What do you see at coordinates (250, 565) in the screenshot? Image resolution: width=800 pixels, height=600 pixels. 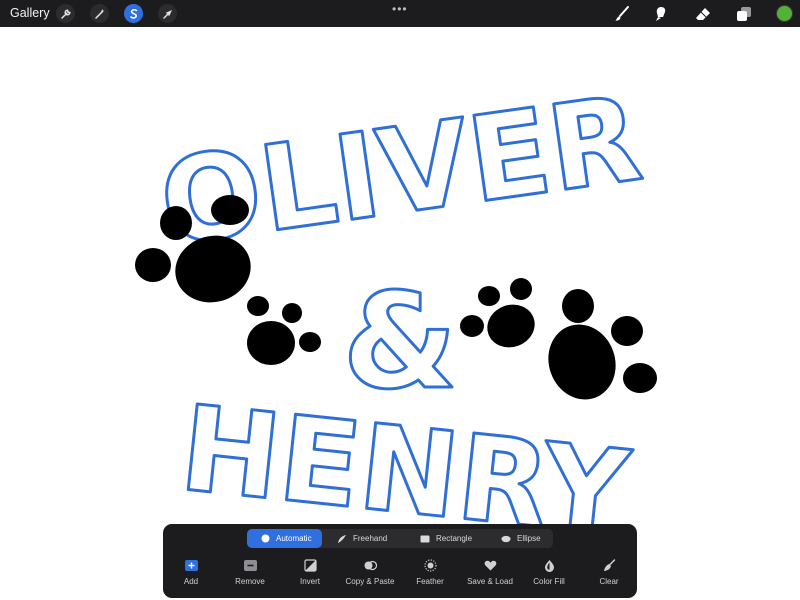 I see `remove-icon` at bounding box center [250, 565].